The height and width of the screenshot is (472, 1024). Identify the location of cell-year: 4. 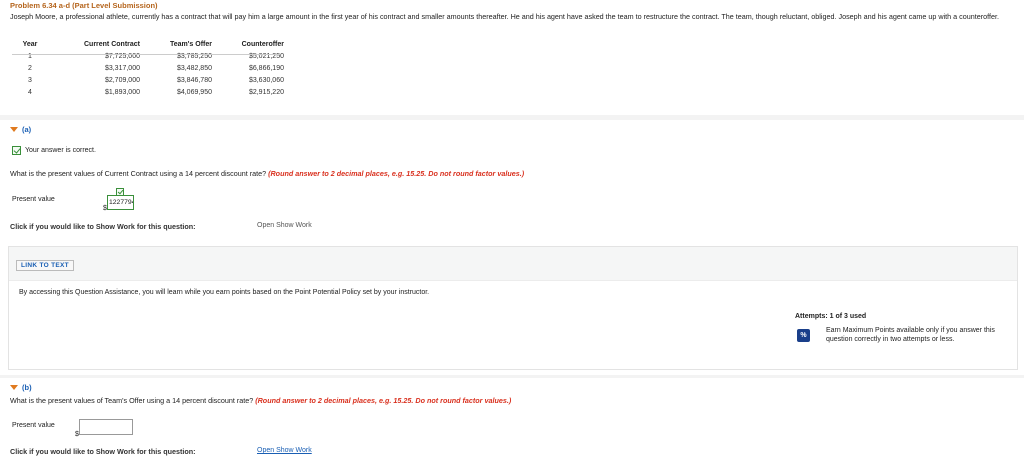
(30, 92).